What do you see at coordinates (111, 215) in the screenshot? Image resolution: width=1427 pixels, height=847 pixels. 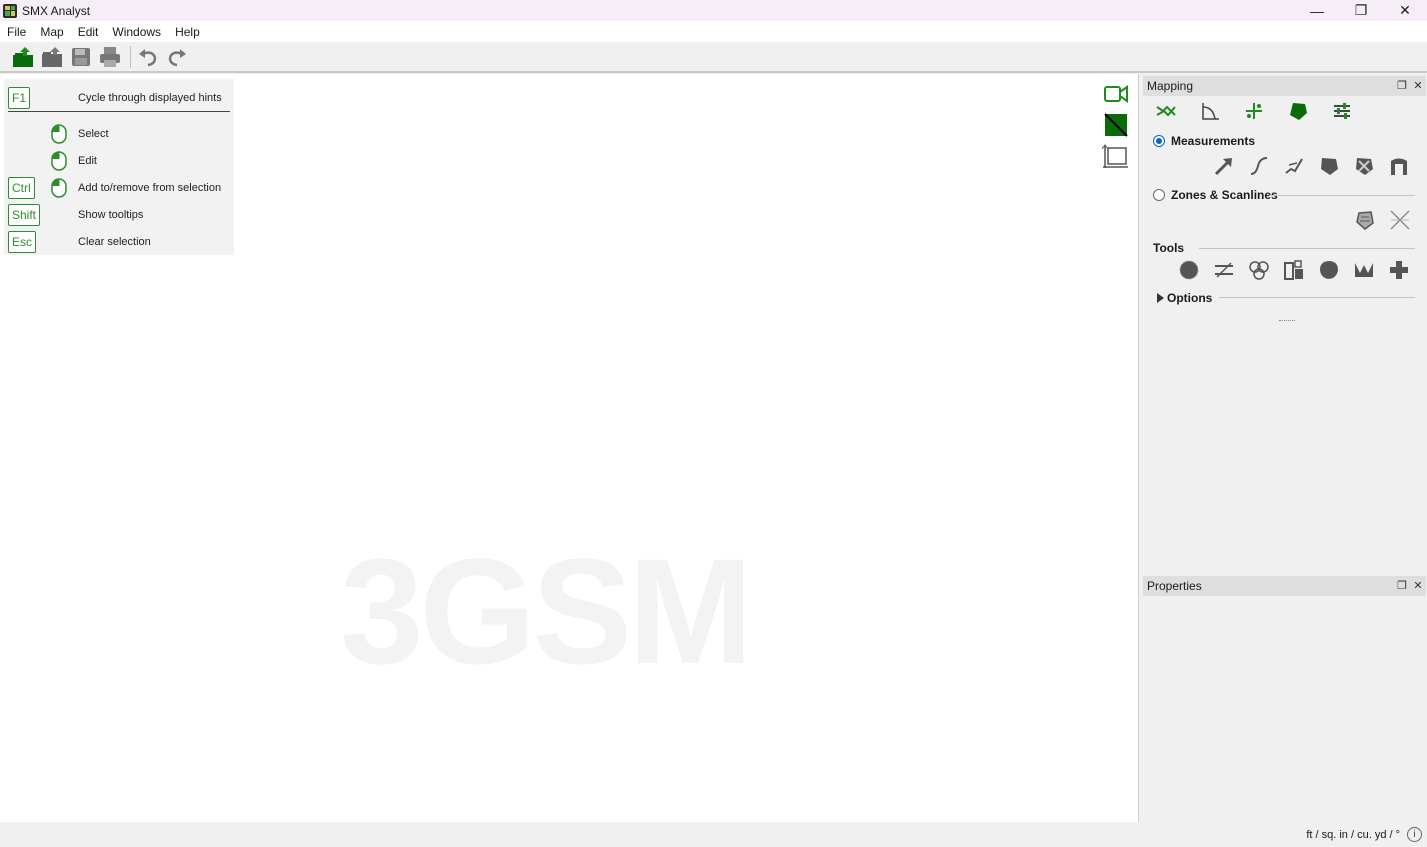 I see `hint-label: Show tooltips` at bounding box center [111, 215].